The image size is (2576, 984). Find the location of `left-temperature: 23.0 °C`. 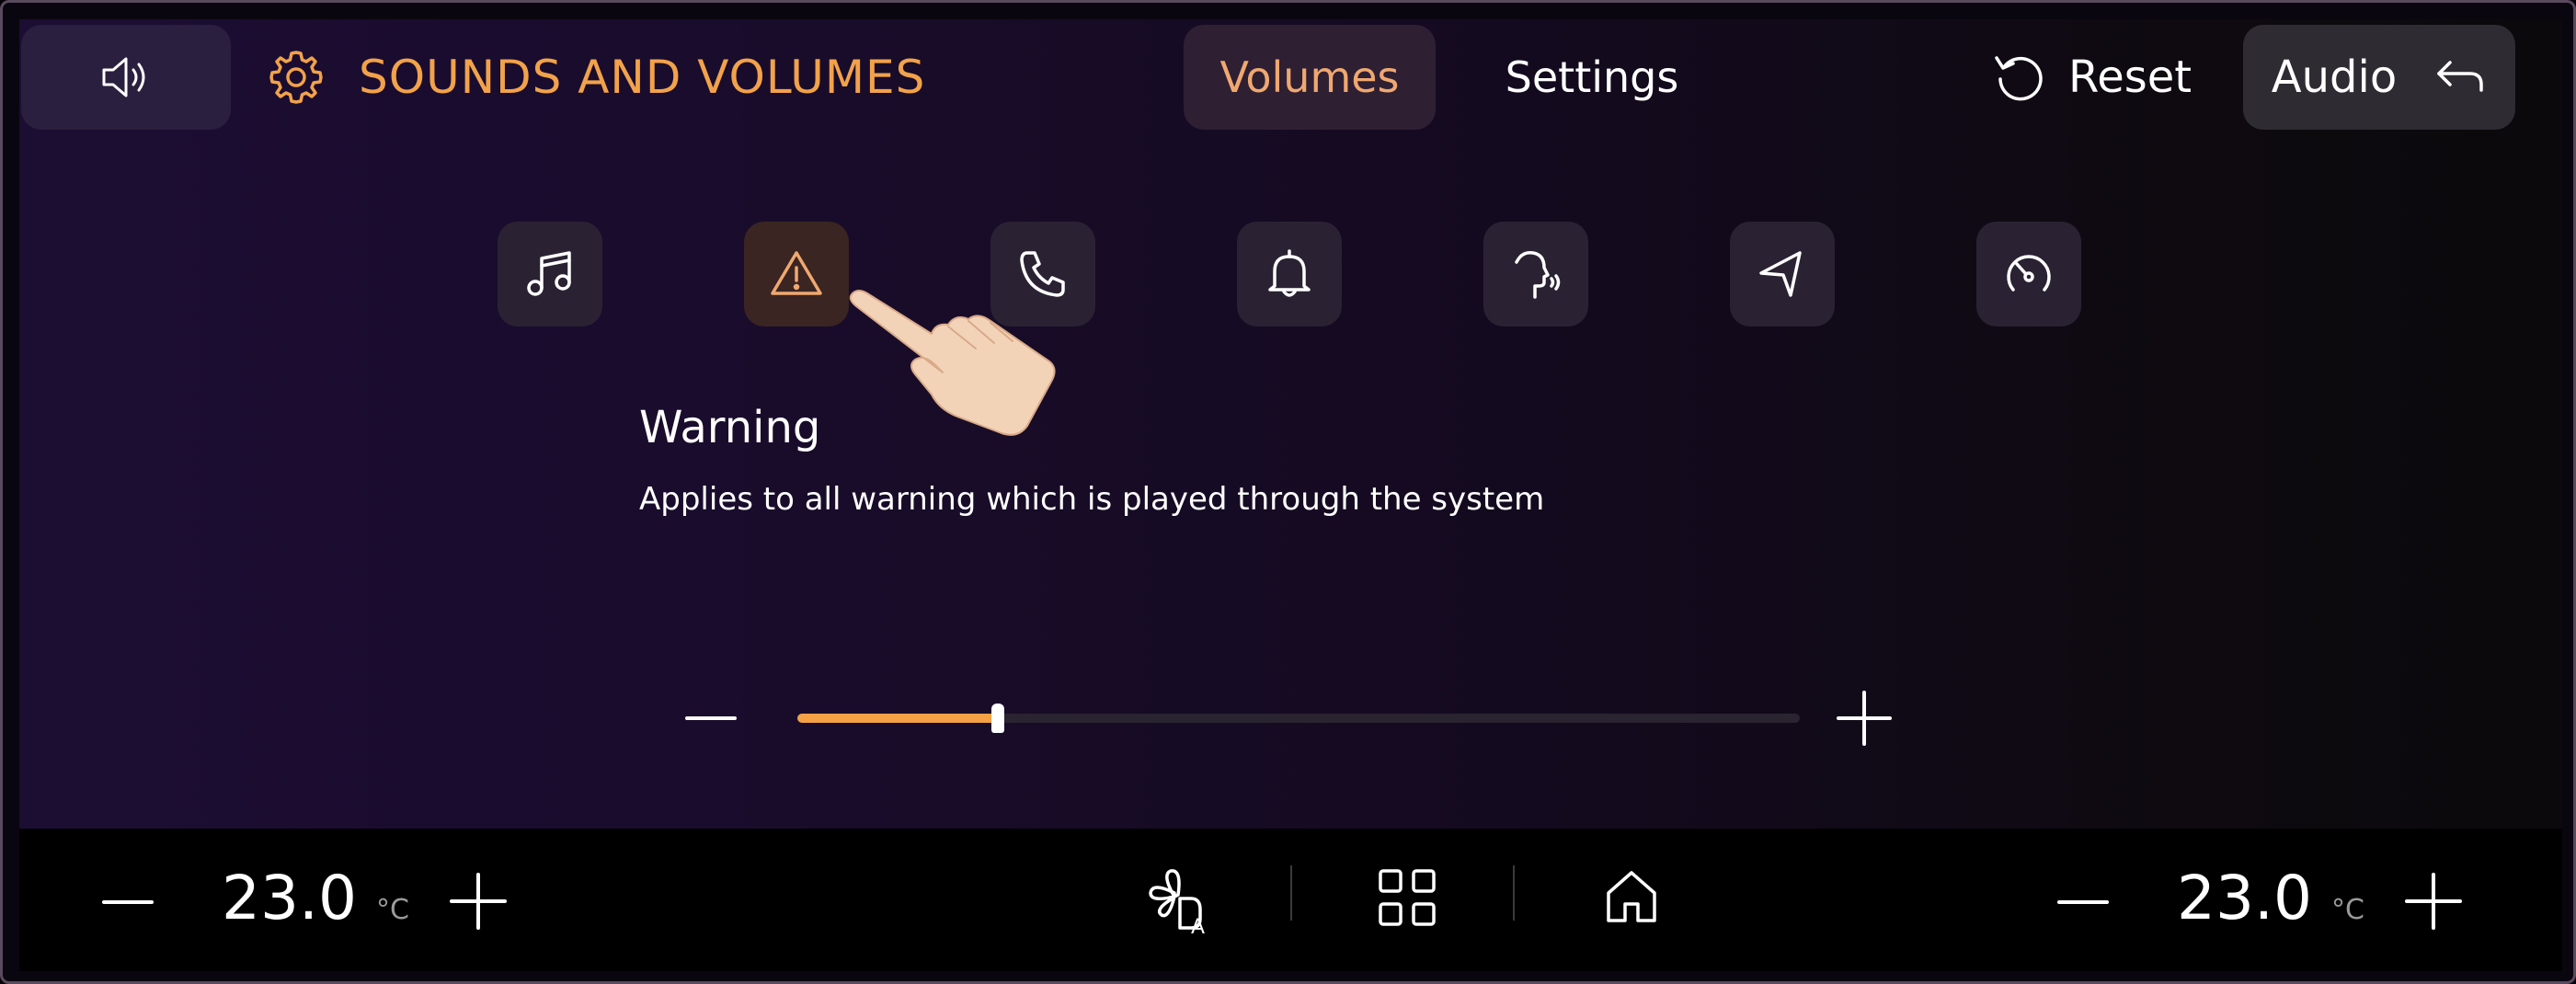

left-temperature: 23.0 °C is located at coordinates (316, 904).